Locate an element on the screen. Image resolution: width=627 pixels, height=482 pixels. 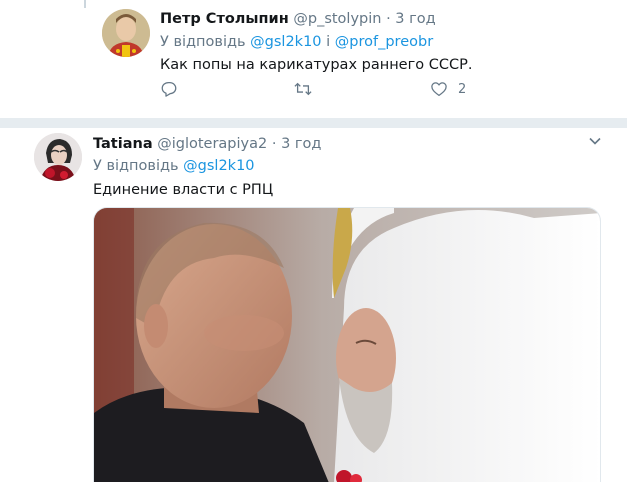
user-handle: @p_stolypin is located at coordinates (337, 19).